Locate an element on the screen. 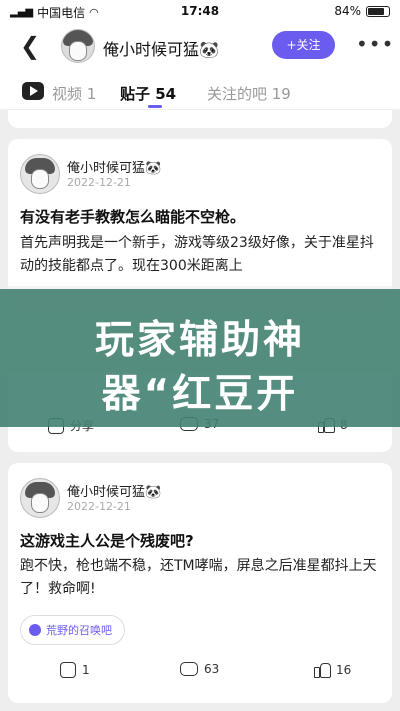 This screenshot has height=711, width=400. profile-header: ❮ 俺小时候可猛🐼 +关注 ••• is located at coordinates (200, 46).